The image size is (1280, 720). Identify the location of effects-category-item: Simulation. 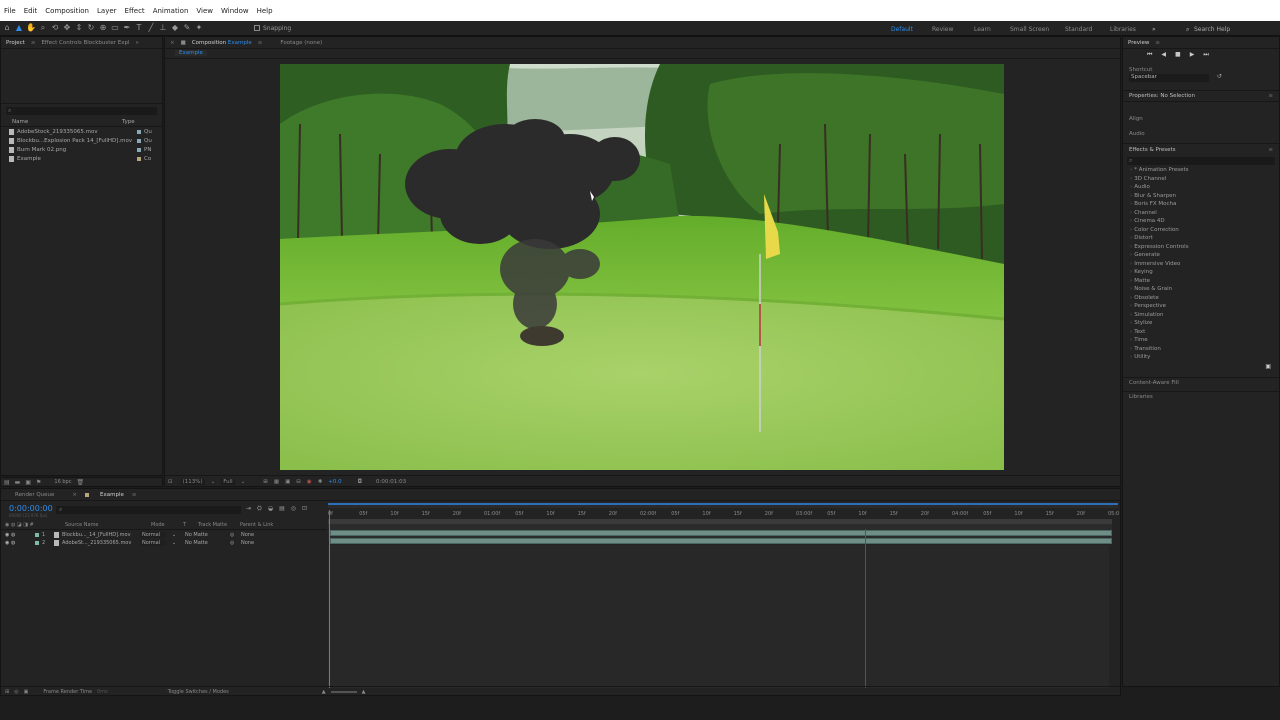
(1201, 316).